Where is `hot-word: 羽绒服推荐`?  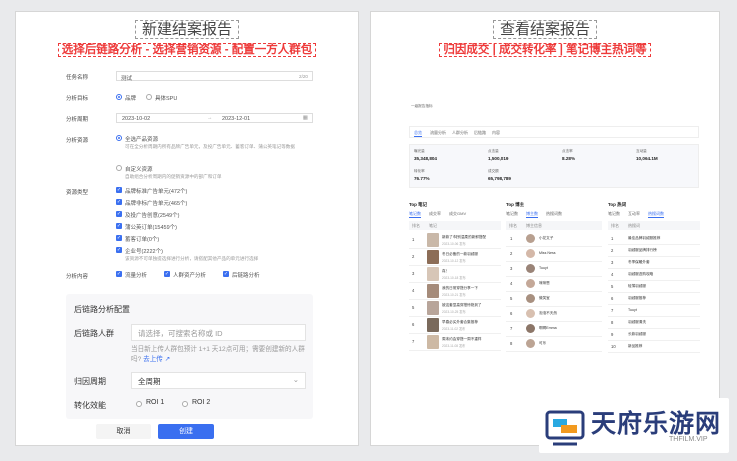 hot-word: 羽绒服推荐 is located at coordinates (637, 298).